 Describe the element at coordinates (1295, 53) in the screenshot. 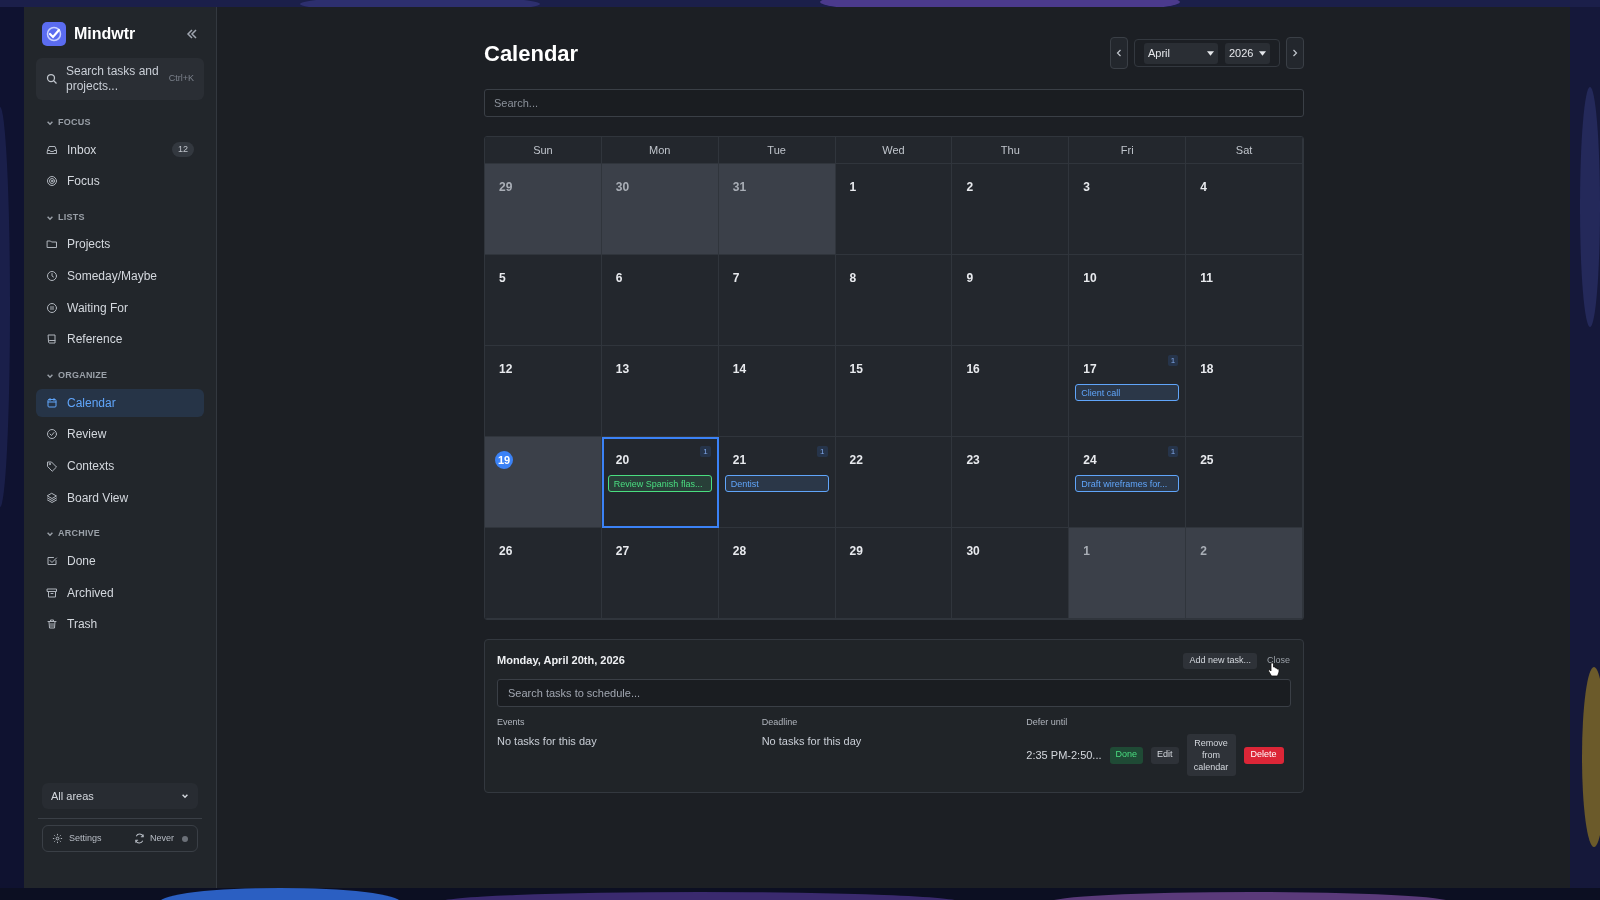

I see `next-month-button` at that location.